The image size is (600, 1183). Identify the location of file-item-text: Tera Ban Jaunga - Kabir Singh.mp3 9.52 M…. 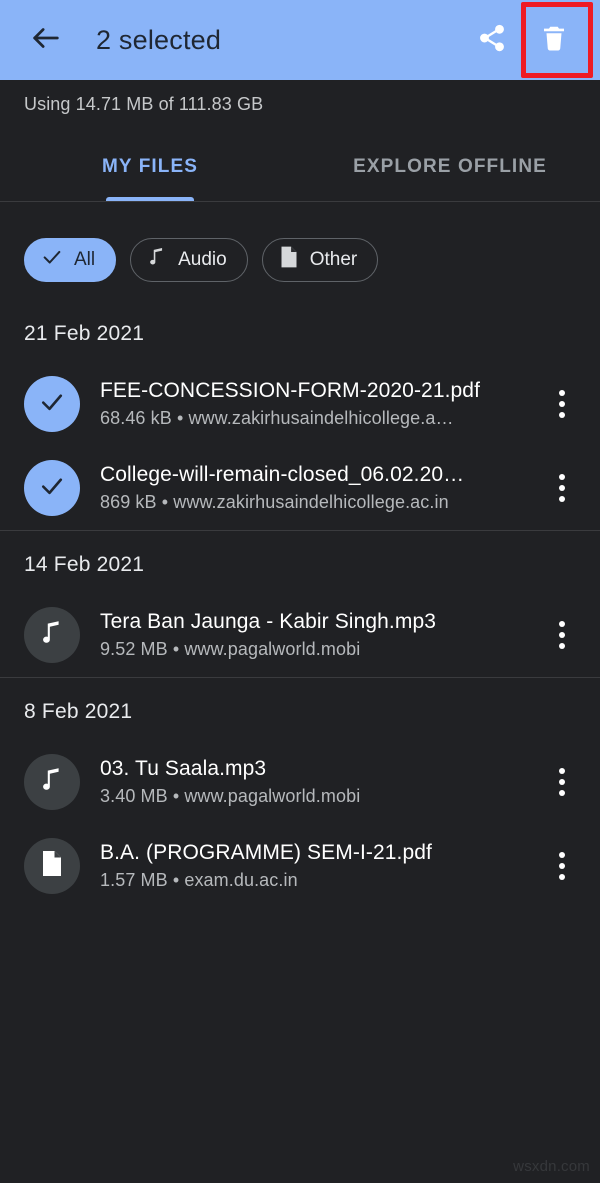
(320, 635).